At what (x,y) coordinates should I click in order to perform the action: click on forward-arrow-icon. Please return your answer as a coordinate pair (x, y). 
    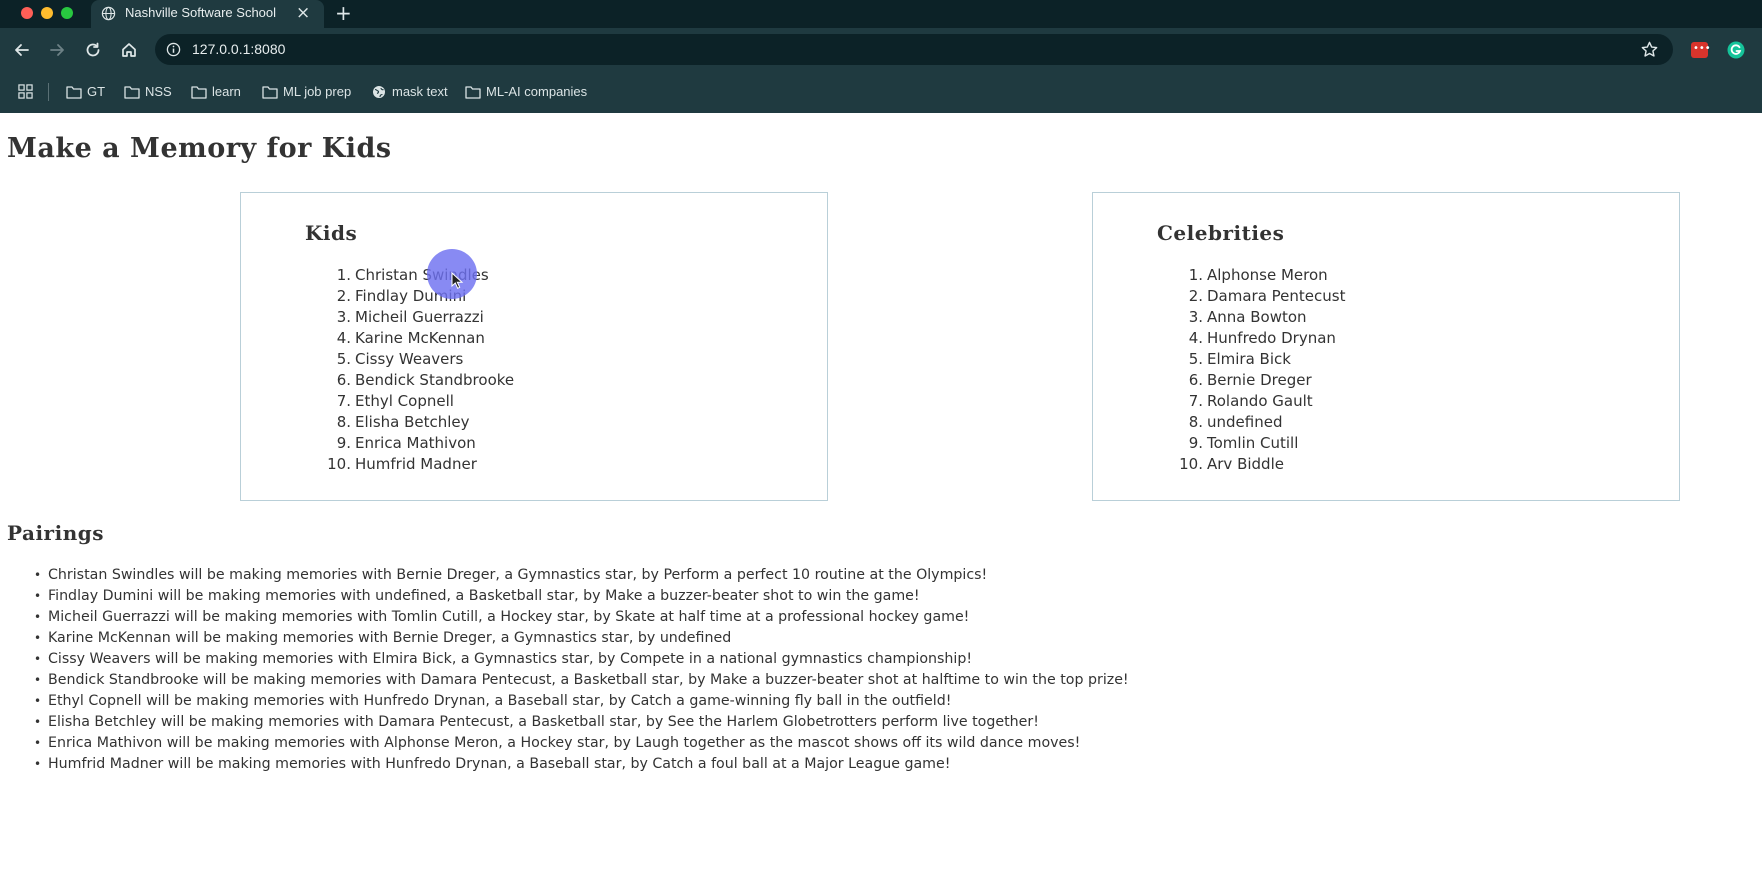
    Looking at the image, I should click on (57, 50).